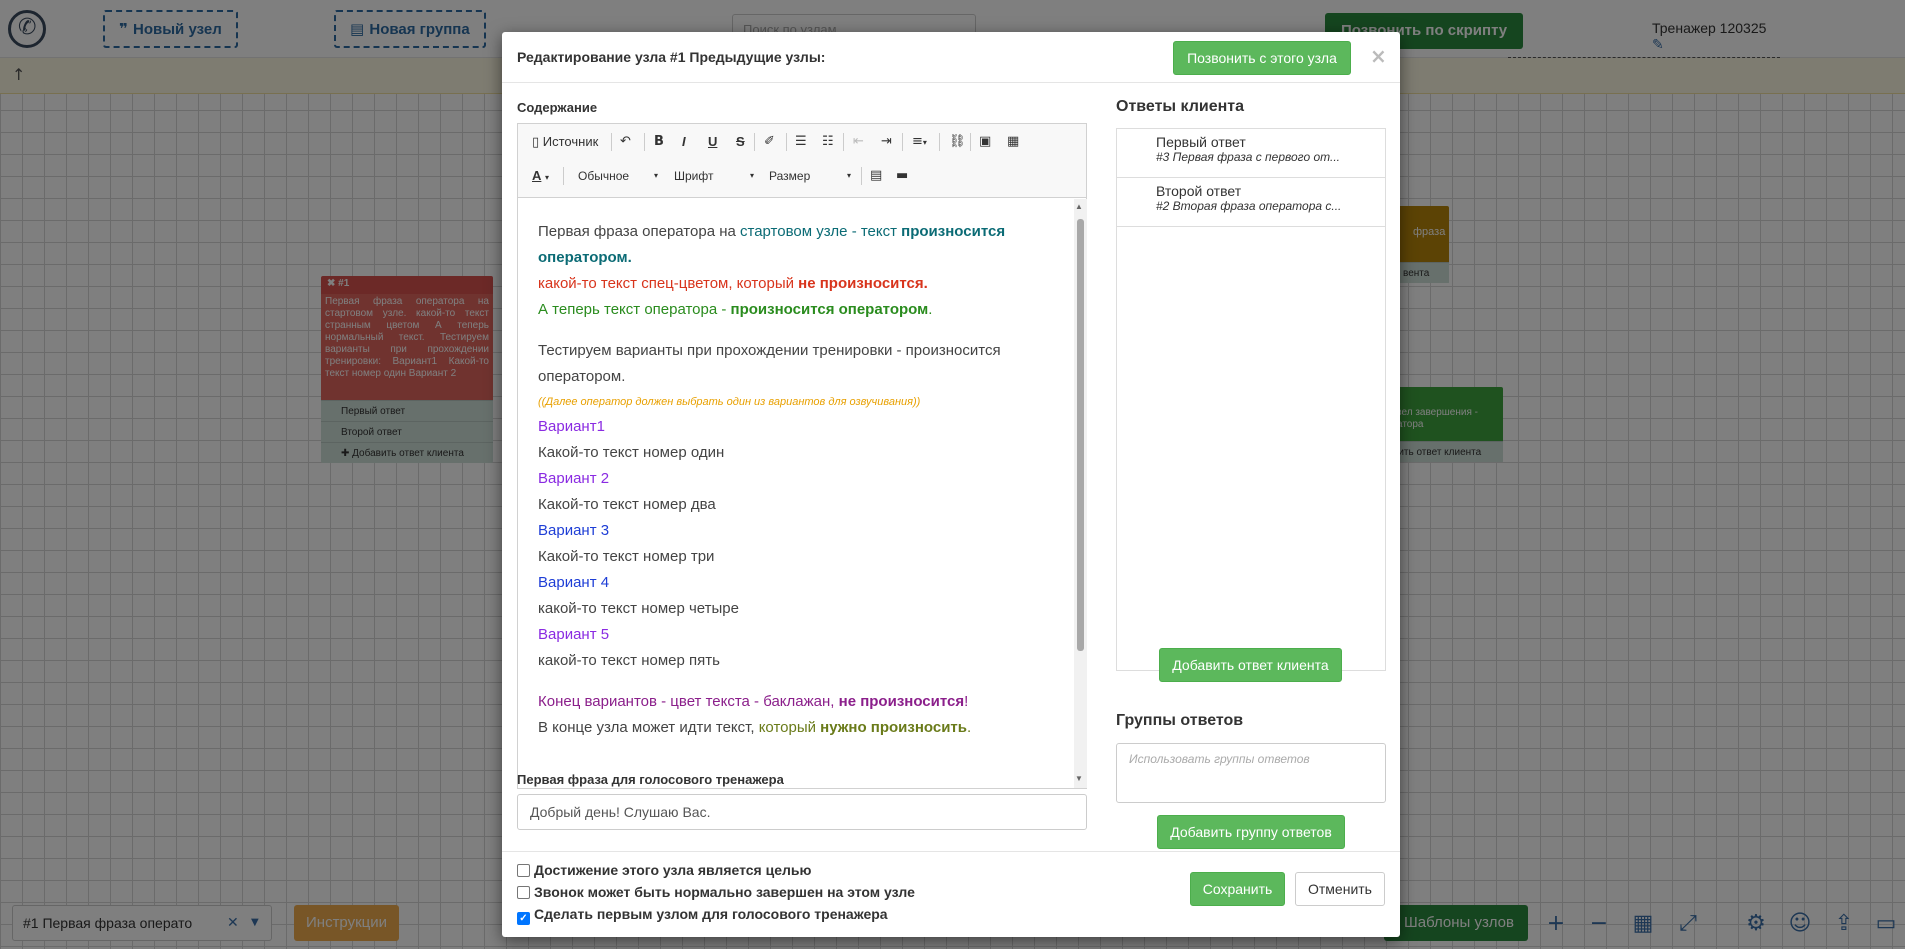 This screenshot has height=949, width=1905. What do you see at coordinates (802, 812) in the screenshot?
I see `voice-phrase-input: Добрый день! Слушаю Вас.` at bounding box center [802, 812].